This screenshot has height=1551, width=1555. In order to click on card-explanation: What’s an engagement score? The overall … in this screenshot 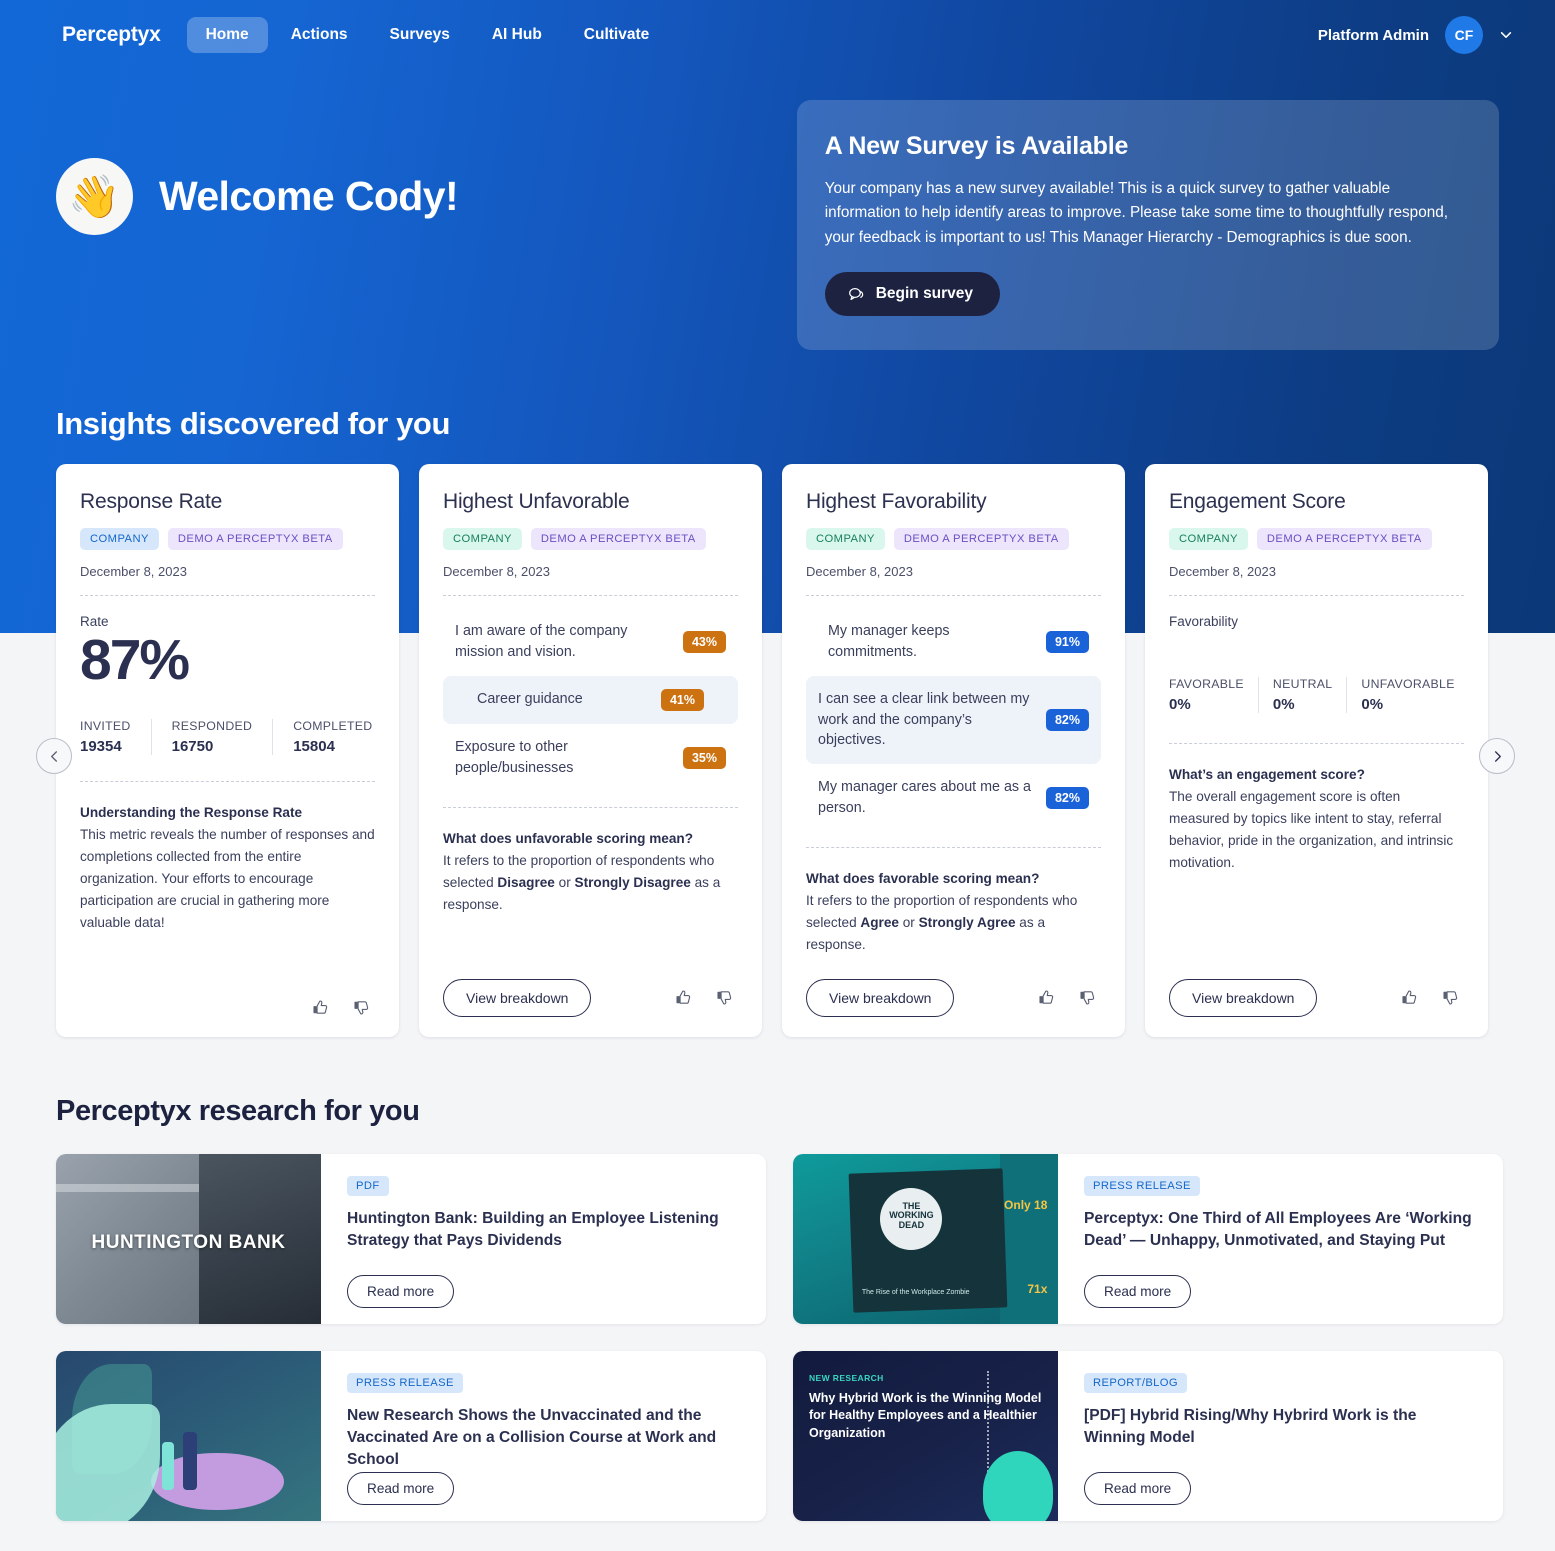, I will do `click(1316, 819)`.